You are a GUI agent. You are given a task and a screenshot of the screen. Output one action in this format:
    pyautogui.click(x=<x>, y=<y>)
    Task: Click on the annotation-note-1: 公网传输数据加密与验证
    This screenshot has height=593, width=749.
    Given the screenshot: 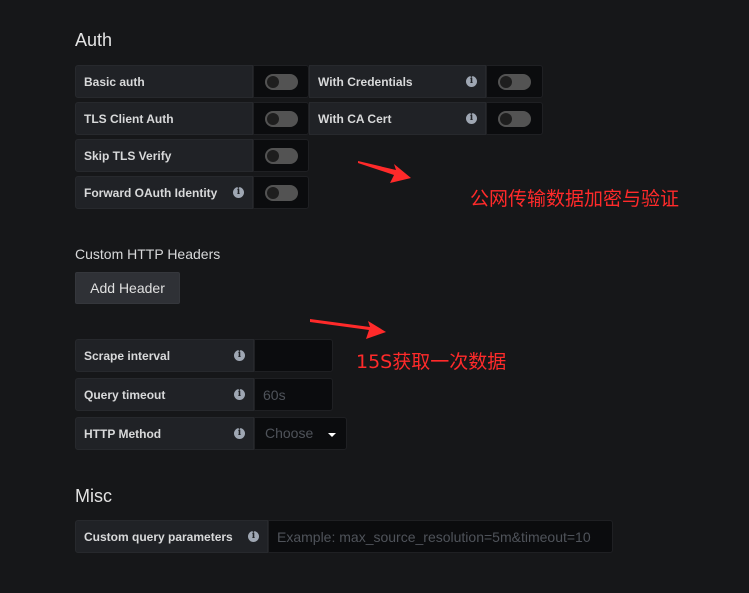 What is the action you would take?
    pyautogui.click(x=575, y=199)
    